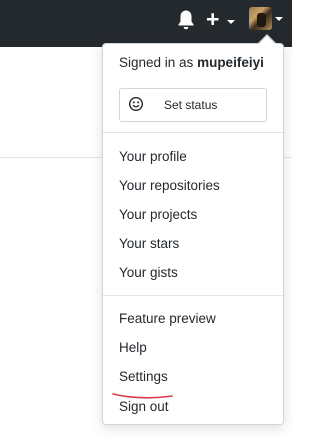 The image size is (320, 439). I want to click on user-menu-button, so click(268, 20).